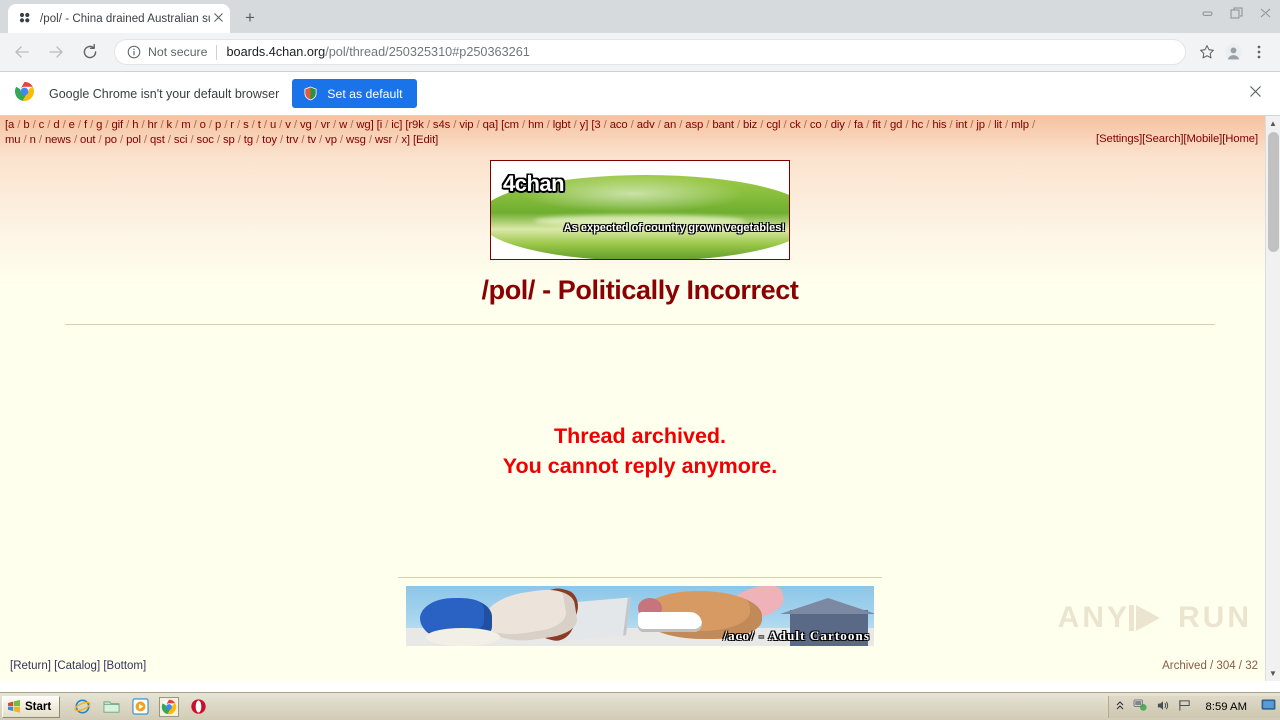  What do you see at coordinates (980, 125) in the screenshot?
I see `board-link-jp: jp` at bounding box center [980, 125].